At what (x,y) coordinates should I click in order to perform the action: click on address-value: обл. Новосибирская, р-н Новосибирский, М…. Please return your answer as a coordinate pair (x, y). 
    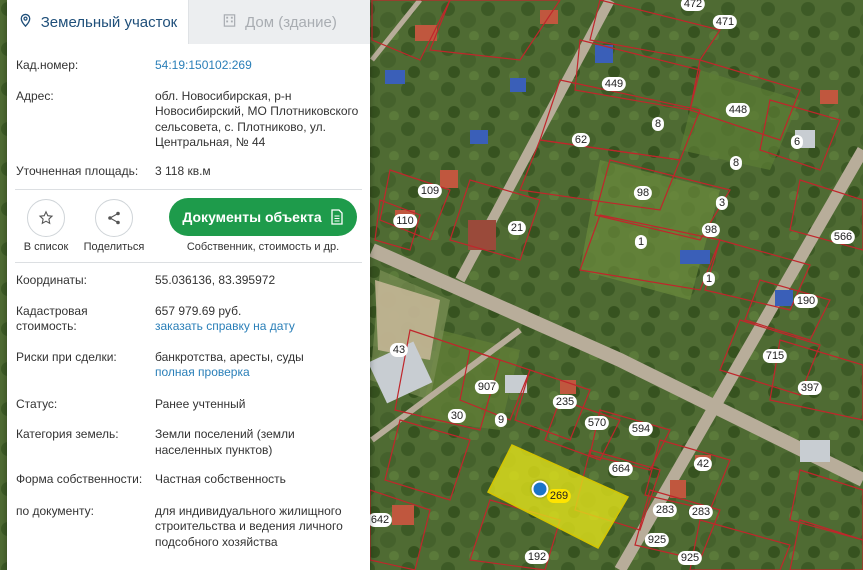
    Looking at the image, I should click on (257, 119).